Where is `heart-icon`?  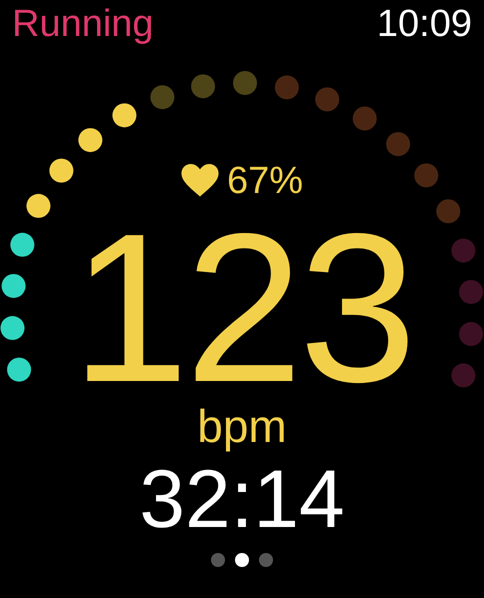 heart-icon is located at coordinates (199, 181).